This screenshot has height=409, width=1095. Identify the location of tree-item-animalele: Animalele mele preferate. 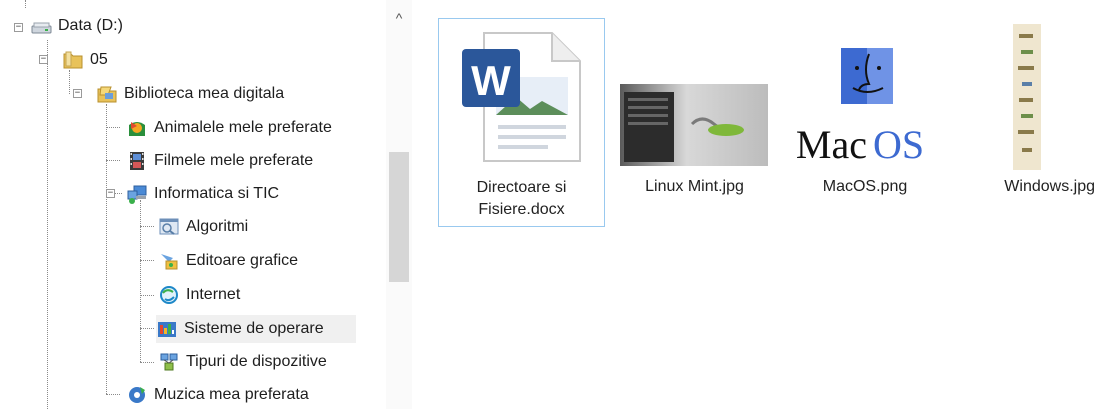
(229, 128).